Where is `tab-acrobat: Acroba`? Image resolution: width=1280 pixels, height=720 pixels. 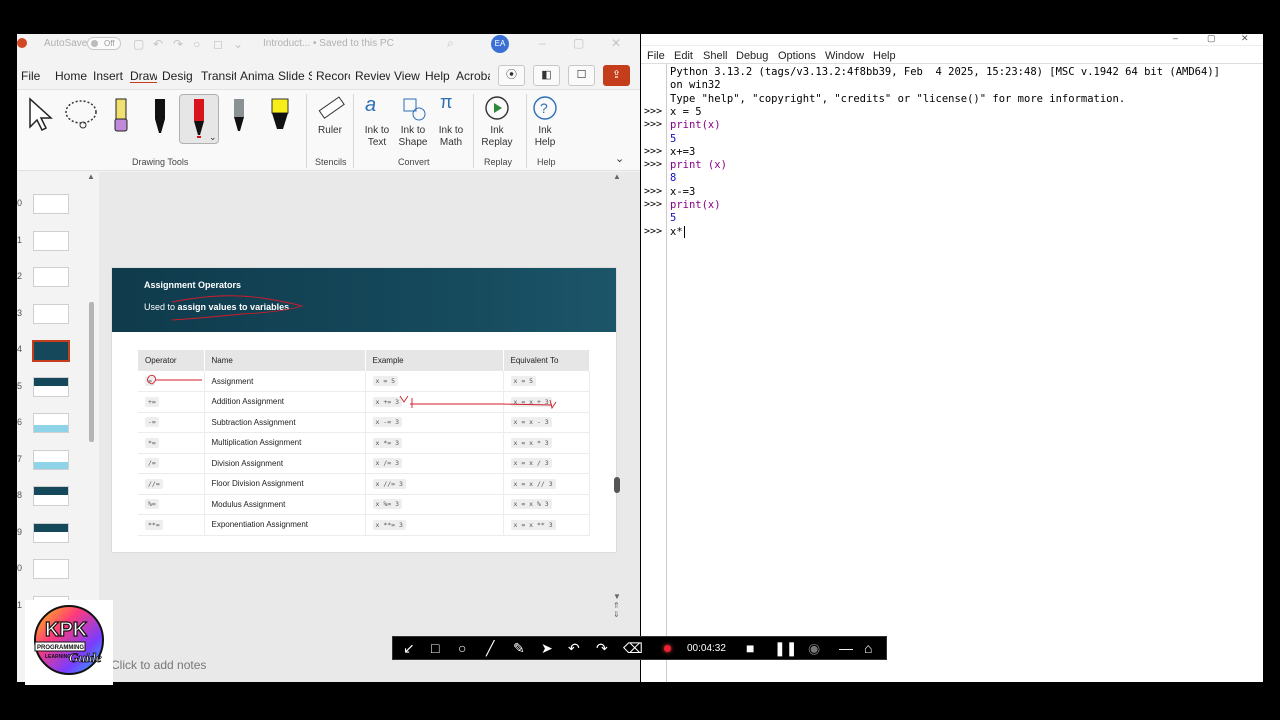
tab-acrobat: Acroba is located at coordinates (473, 76).